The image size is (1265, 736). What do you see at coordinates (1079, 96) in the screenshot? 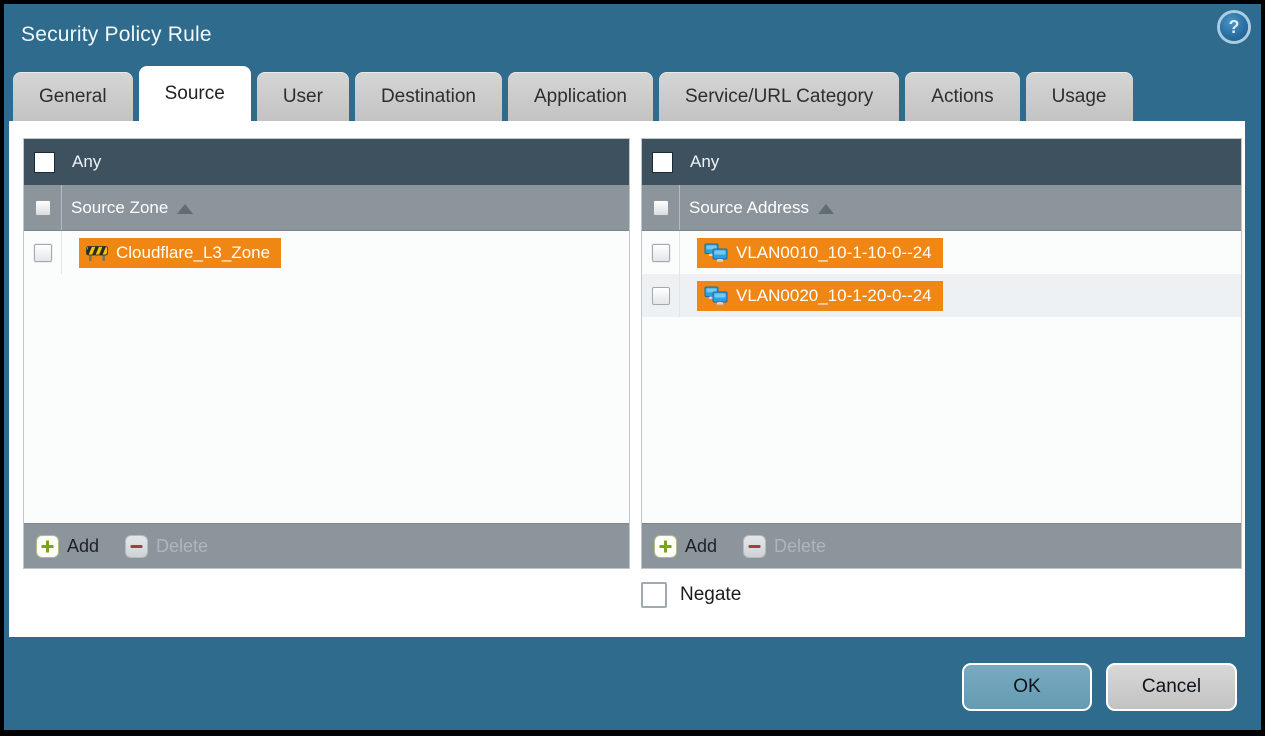
I see `tab-usage: Usage` at bounding box center [1079, 96].